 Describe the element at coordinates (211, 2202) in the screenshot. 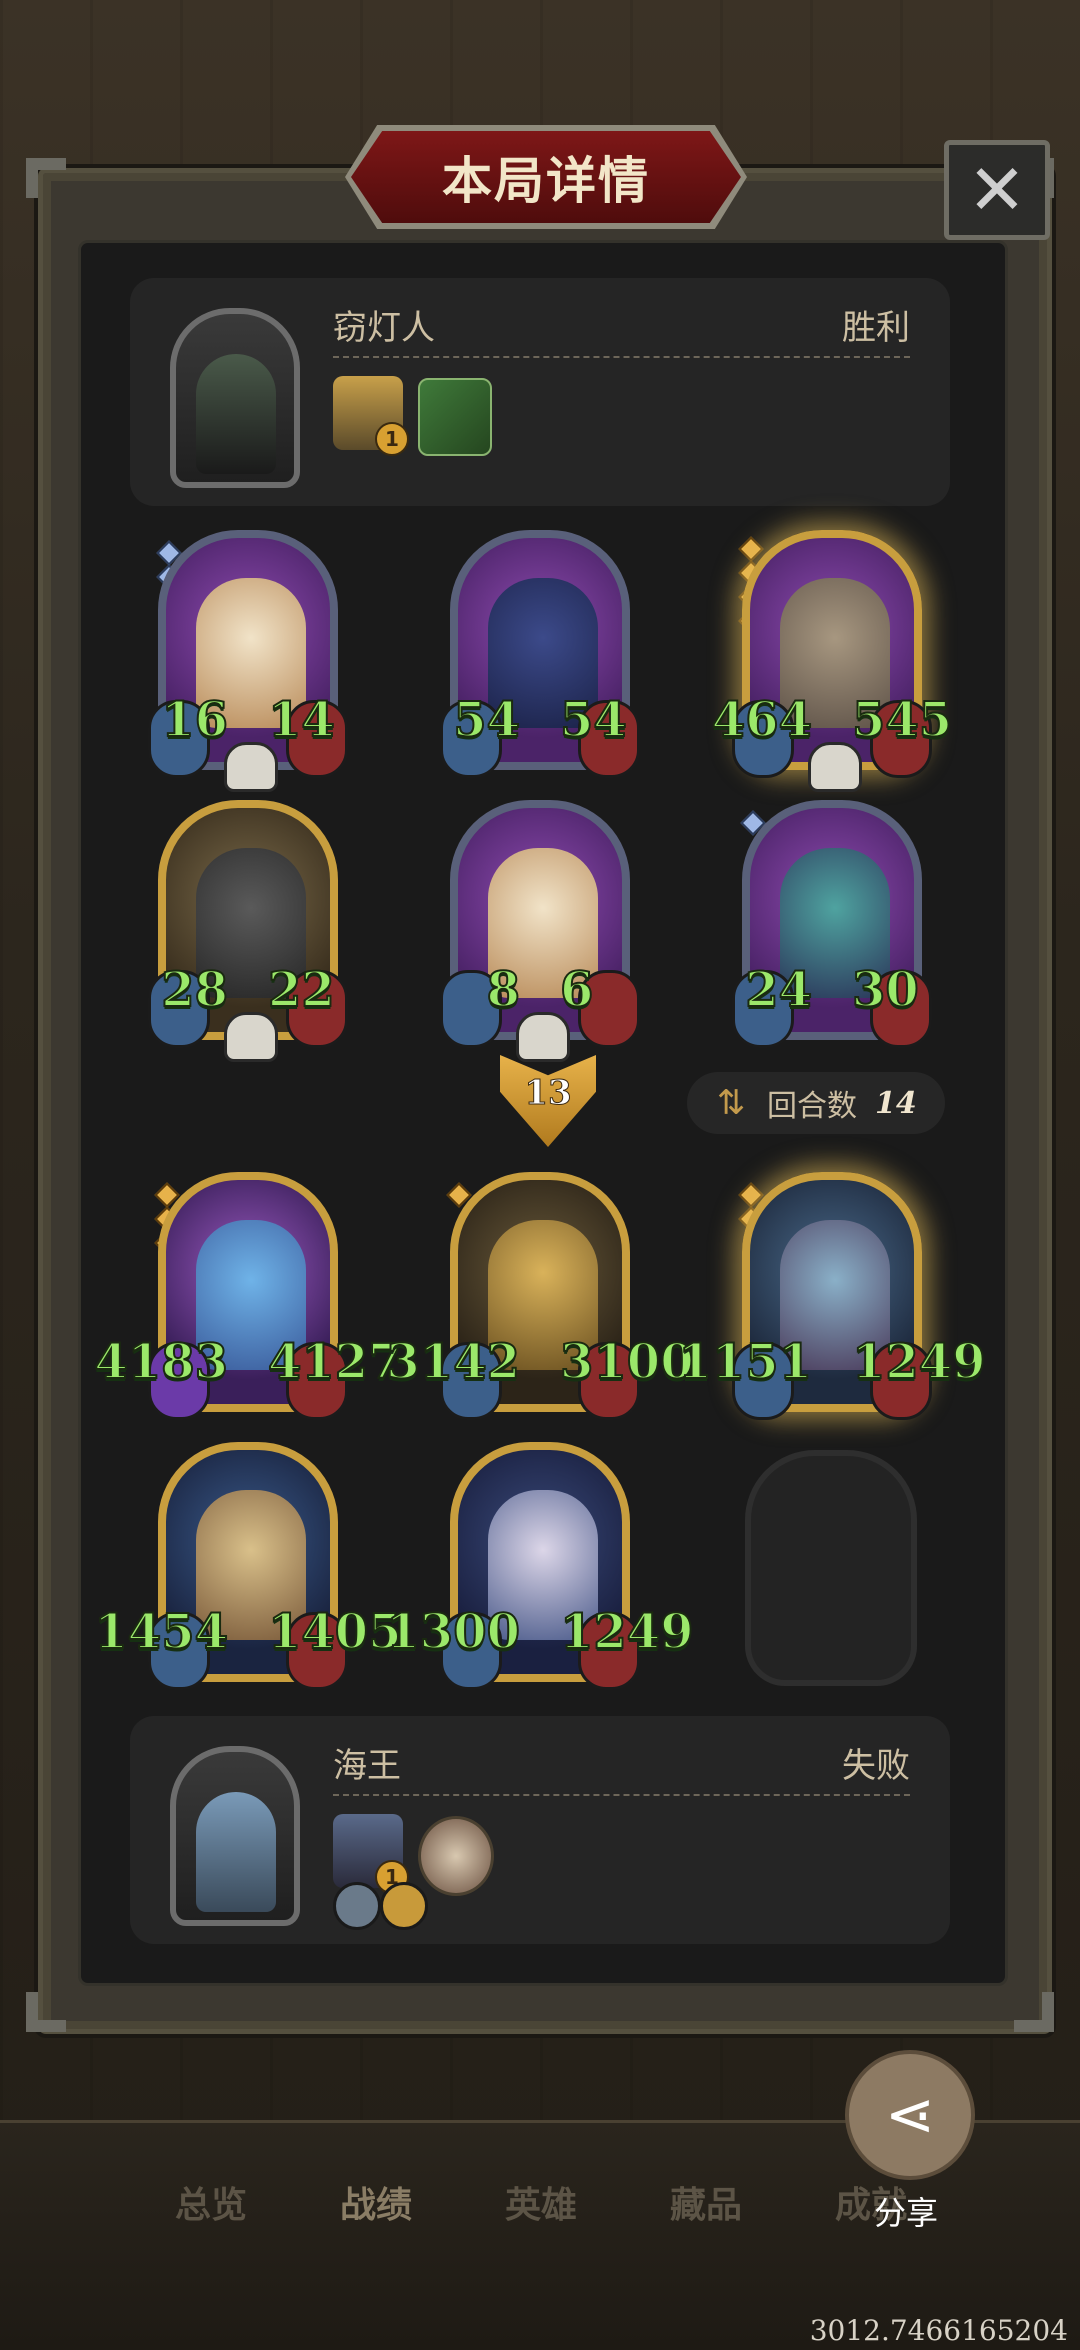

I see `tab-overview: 总览` at that location.